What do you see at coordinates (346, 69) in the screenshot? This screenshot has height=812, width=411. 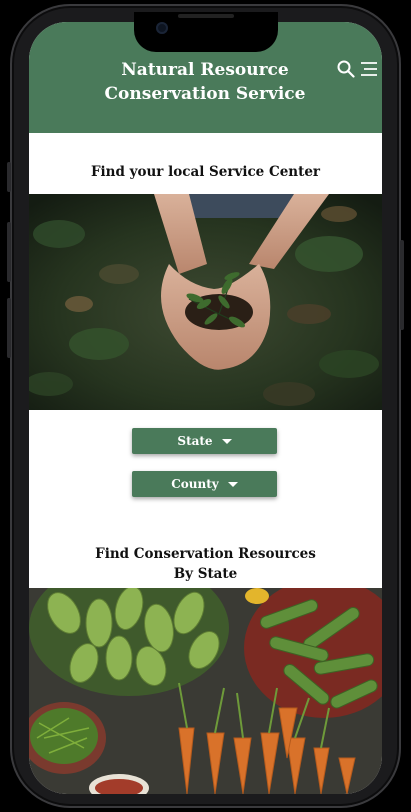 I see `search-icon` at bounding box center [346, 69].